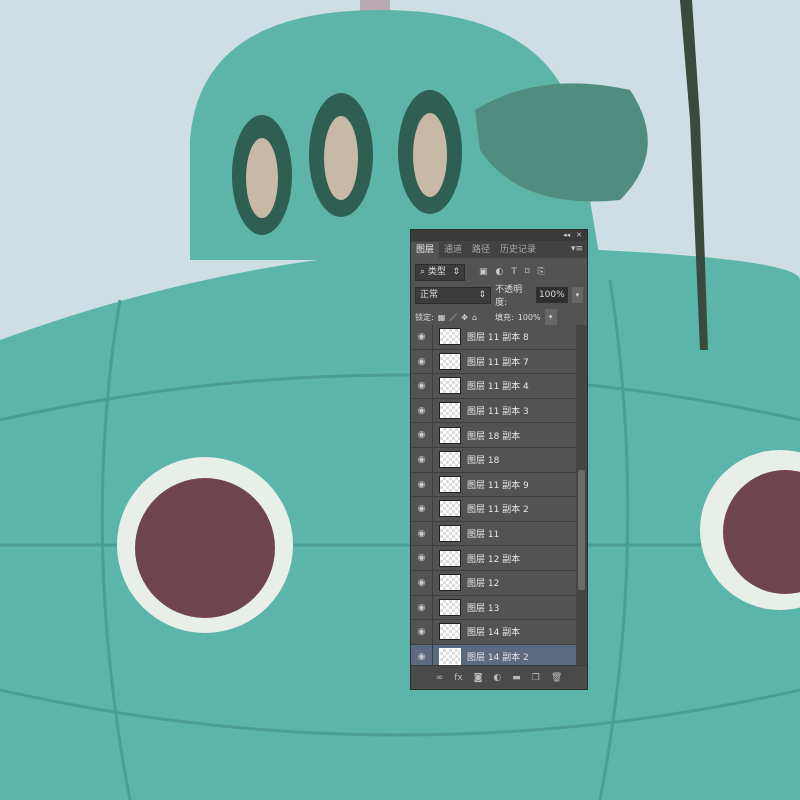 The image size is (800, 800). Describe the element at coordinates (442, 317) in the screenshot. I see `lock-transparency-icon: ▦` at that location.